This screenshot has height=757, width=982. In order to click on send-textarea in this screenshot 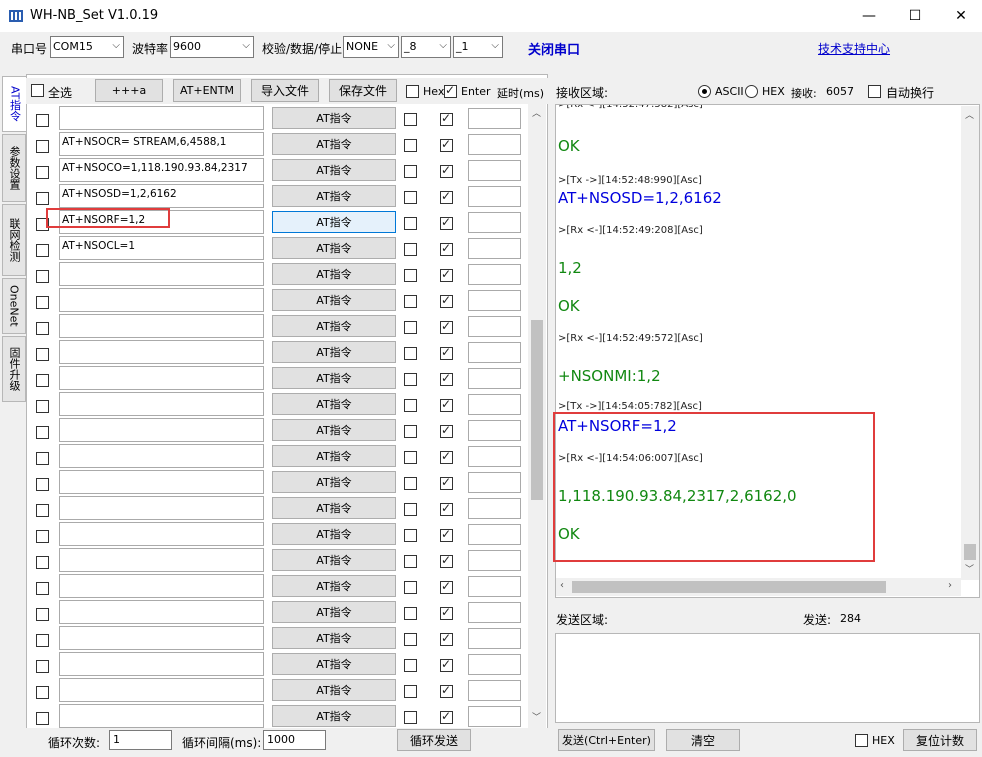, I will do `click(767, 678)`.